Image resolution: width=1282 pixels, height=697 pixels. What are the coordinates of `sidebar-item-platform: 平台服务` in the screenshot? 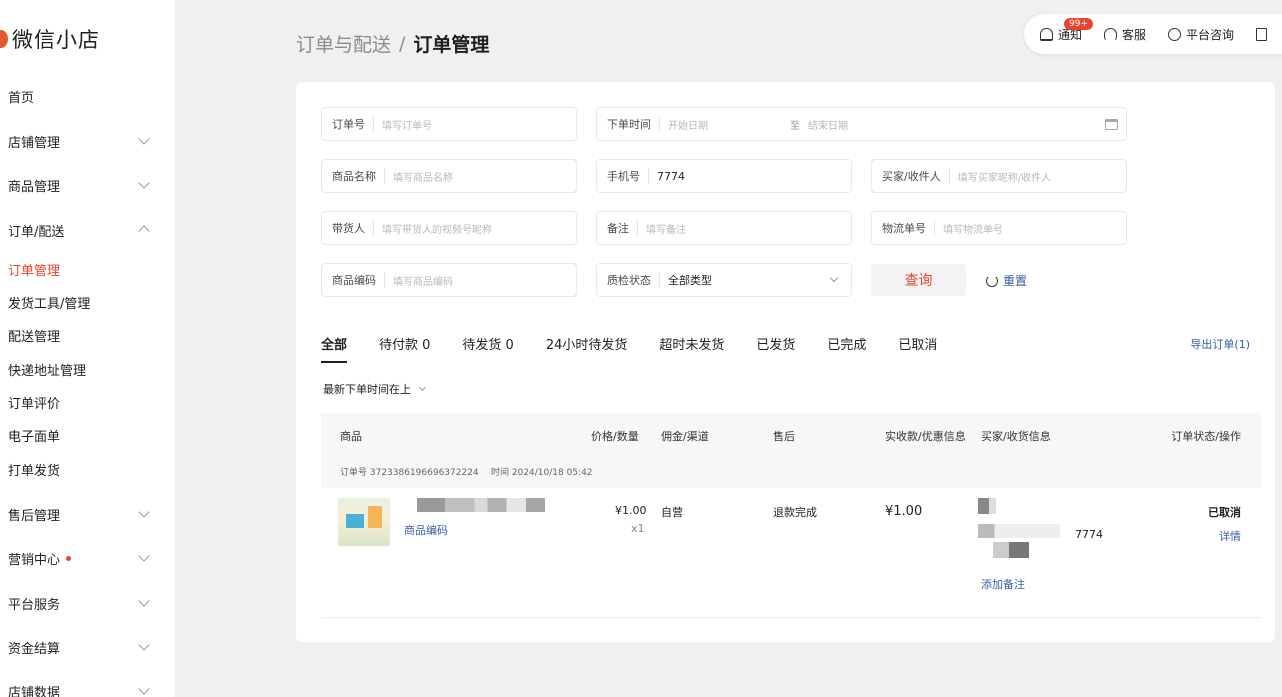 It's located at (79, 603).